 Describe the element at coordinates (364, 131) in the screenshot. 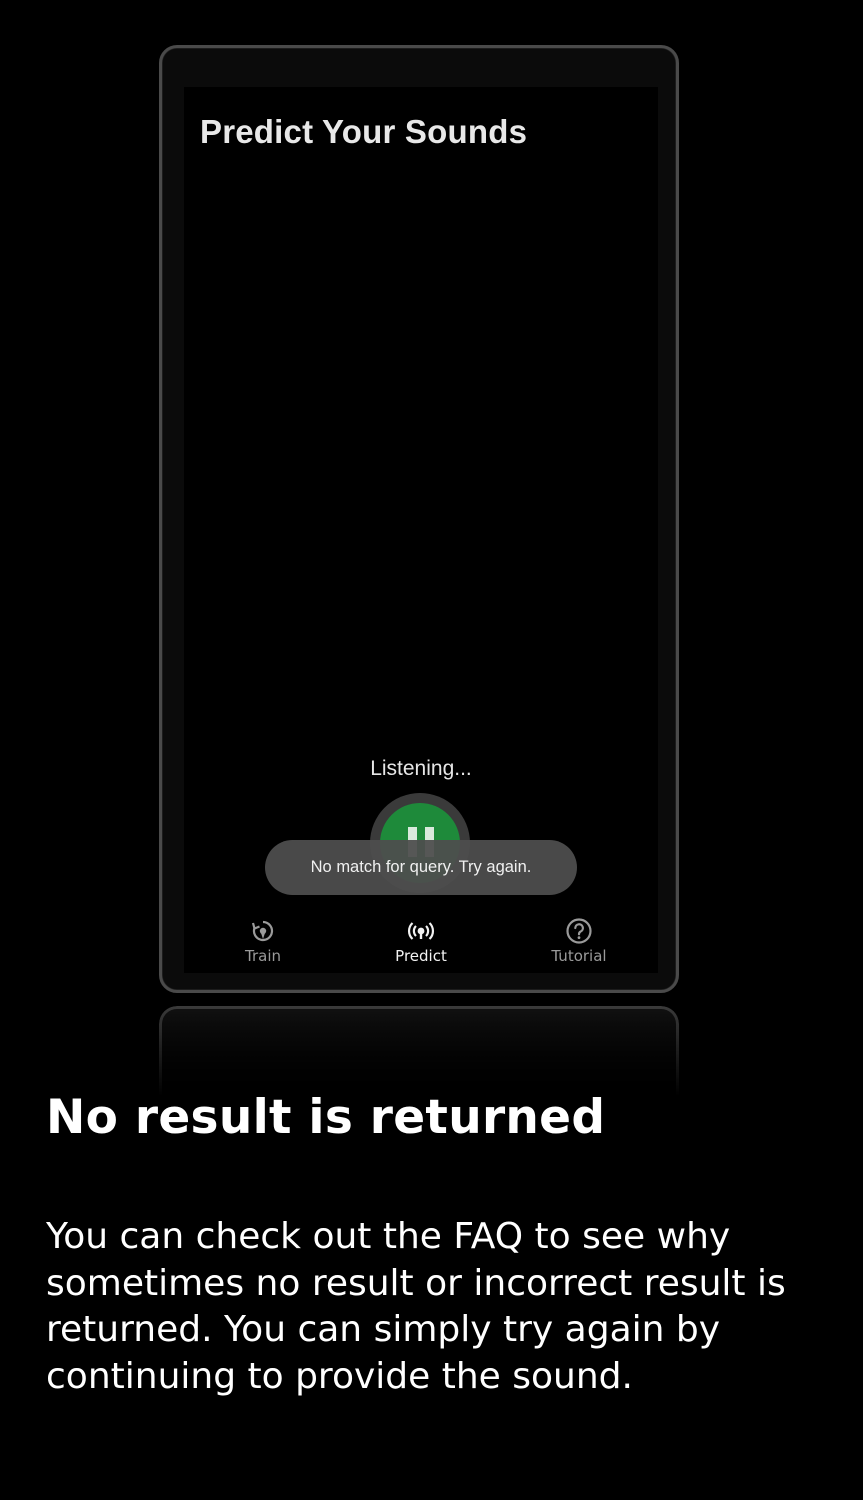

I see `page-title: Predict Your Sounds` at that location.